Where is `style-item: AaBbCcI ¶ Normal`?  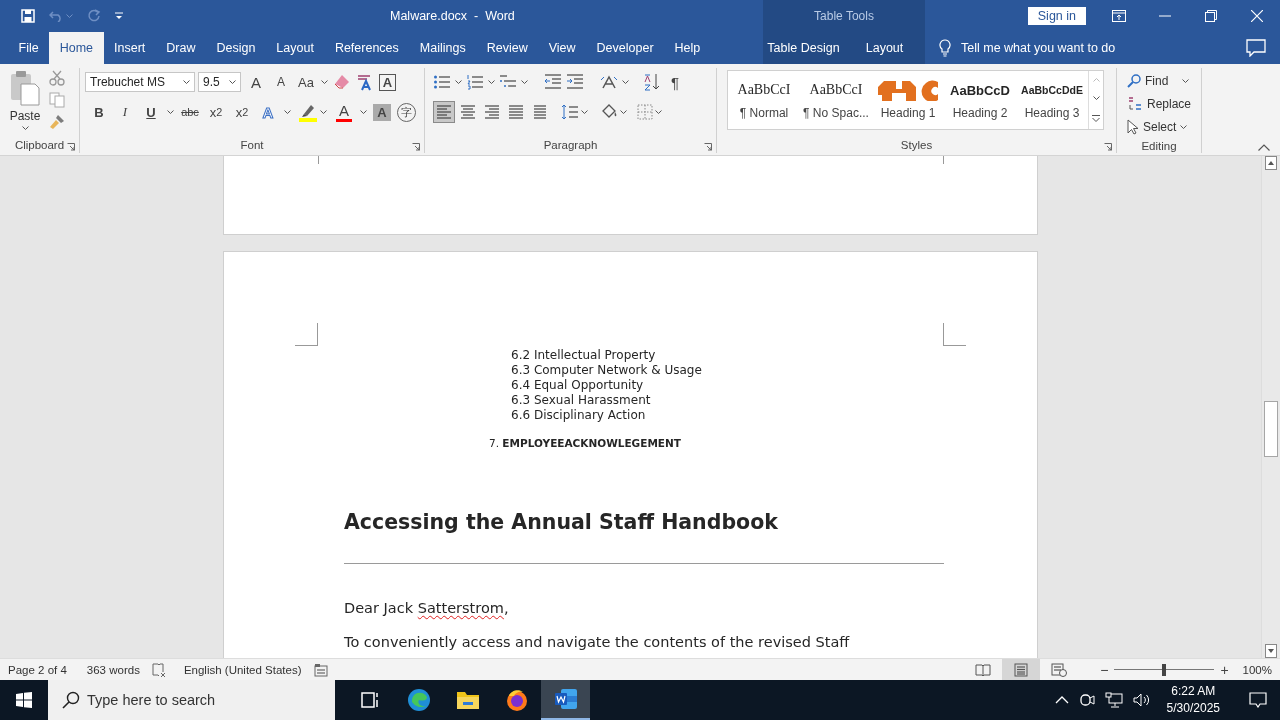 style-item: AaBbCcI ¶ Normal is located at coordinates (764, 100).